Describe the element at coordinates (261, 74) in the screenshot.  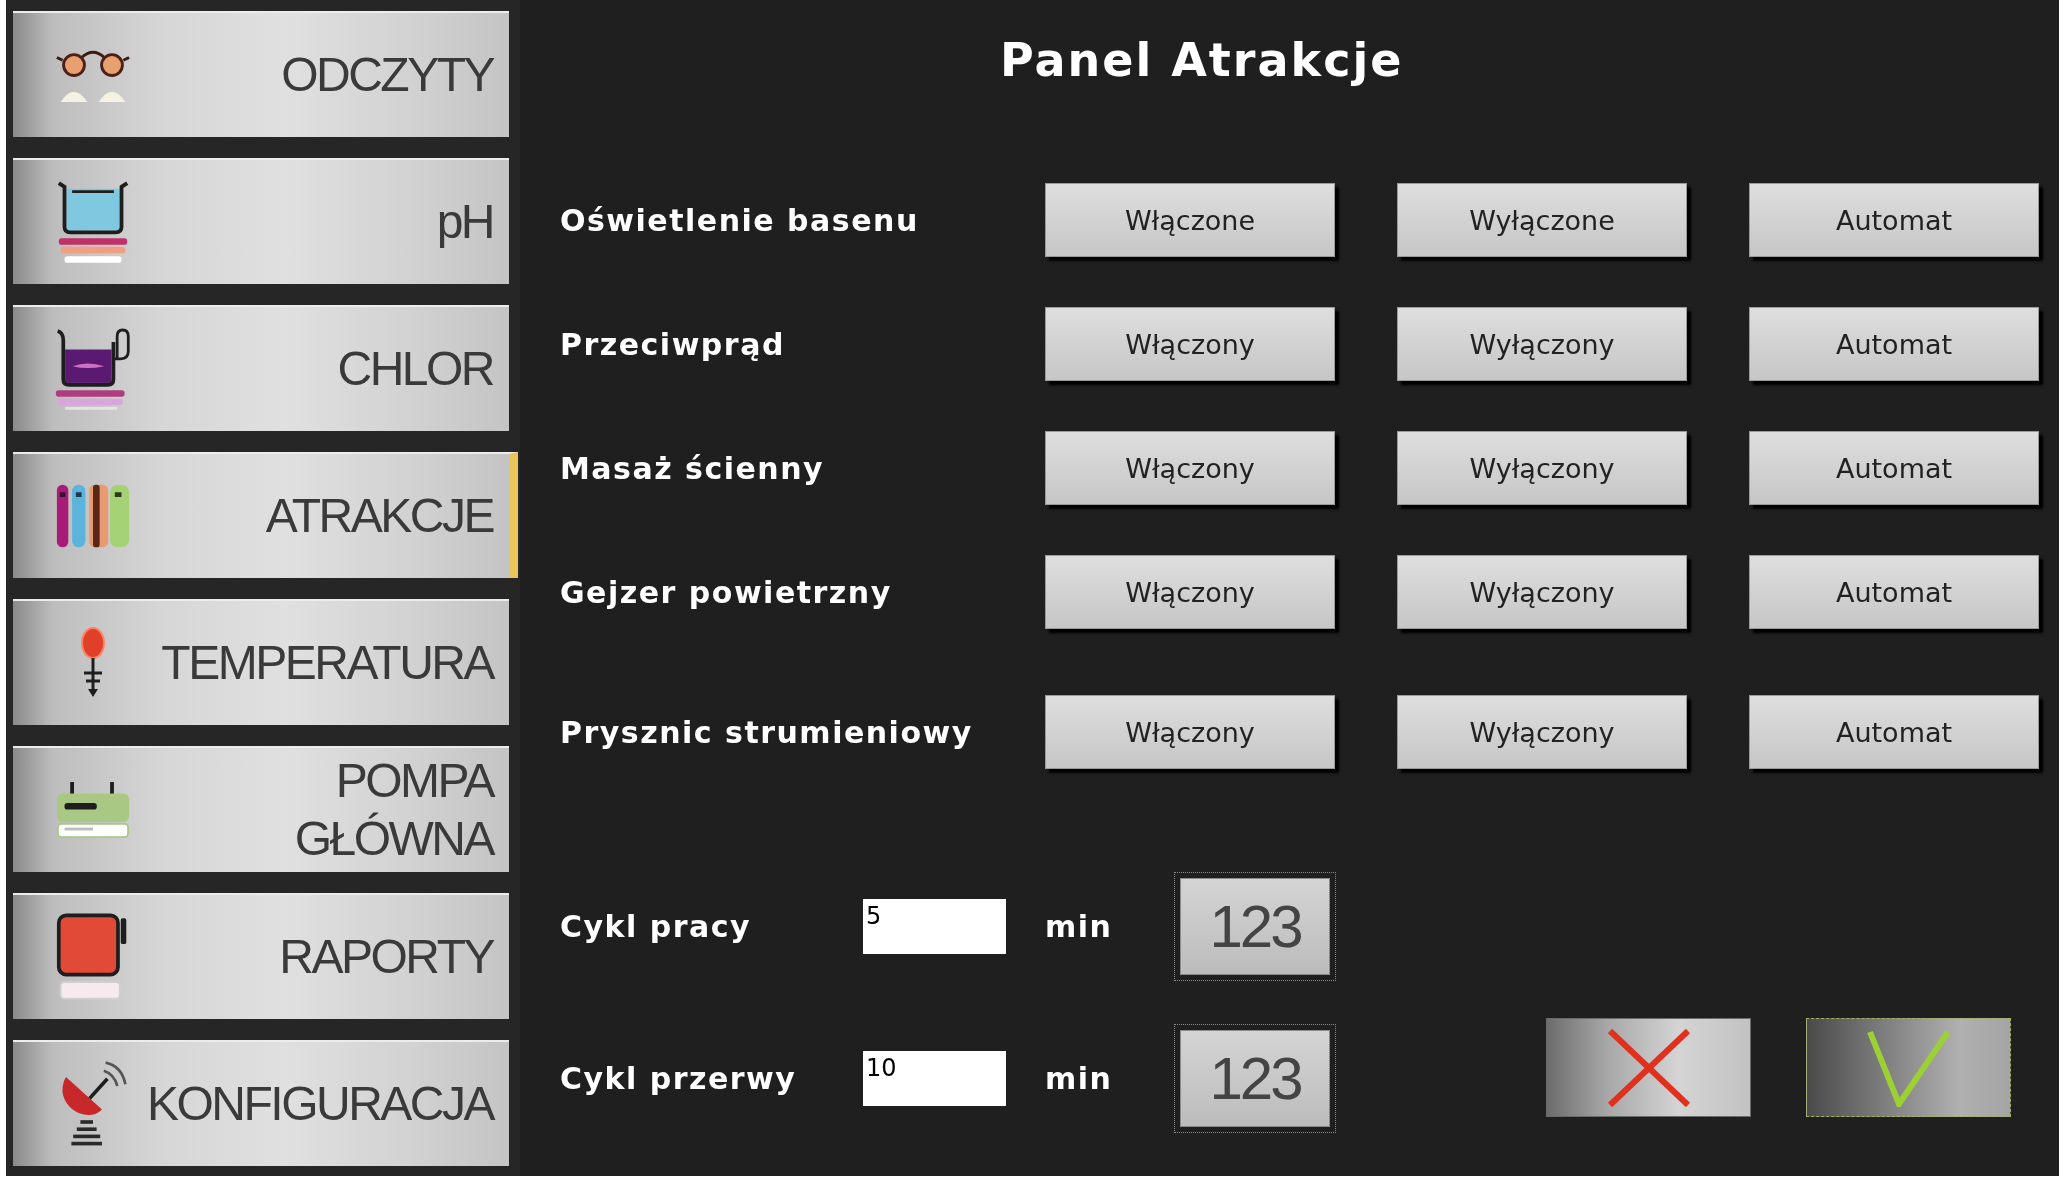
I see `sidebar-item: ODCZYTY` at that location.